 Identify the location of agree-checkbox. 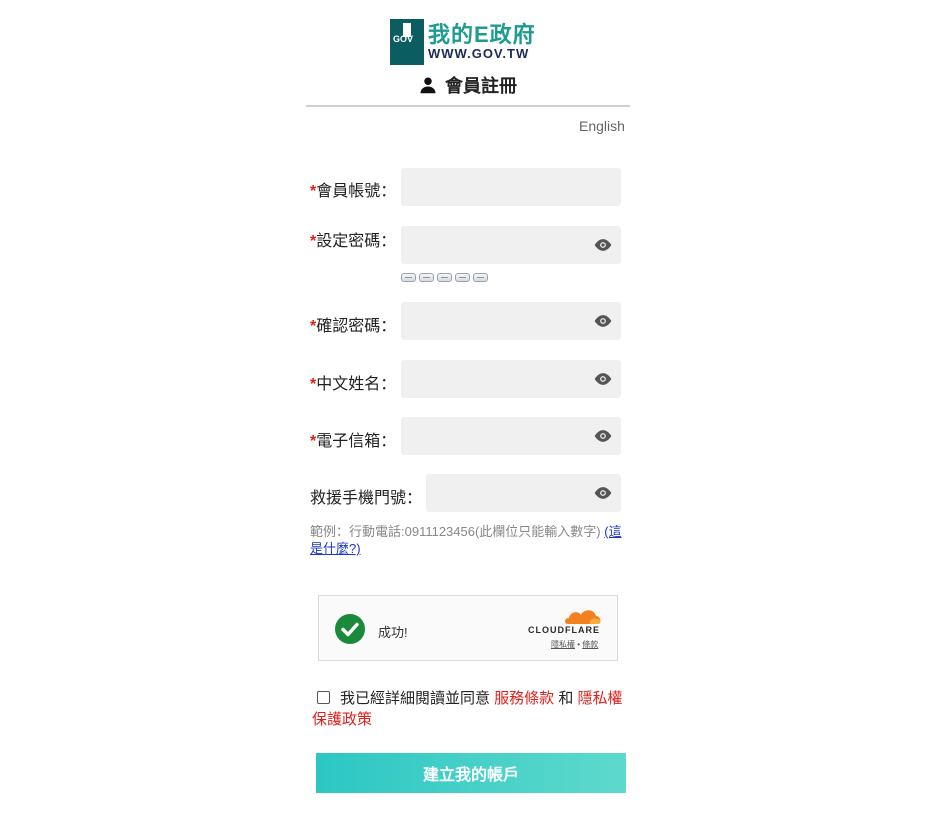
(323, 697).